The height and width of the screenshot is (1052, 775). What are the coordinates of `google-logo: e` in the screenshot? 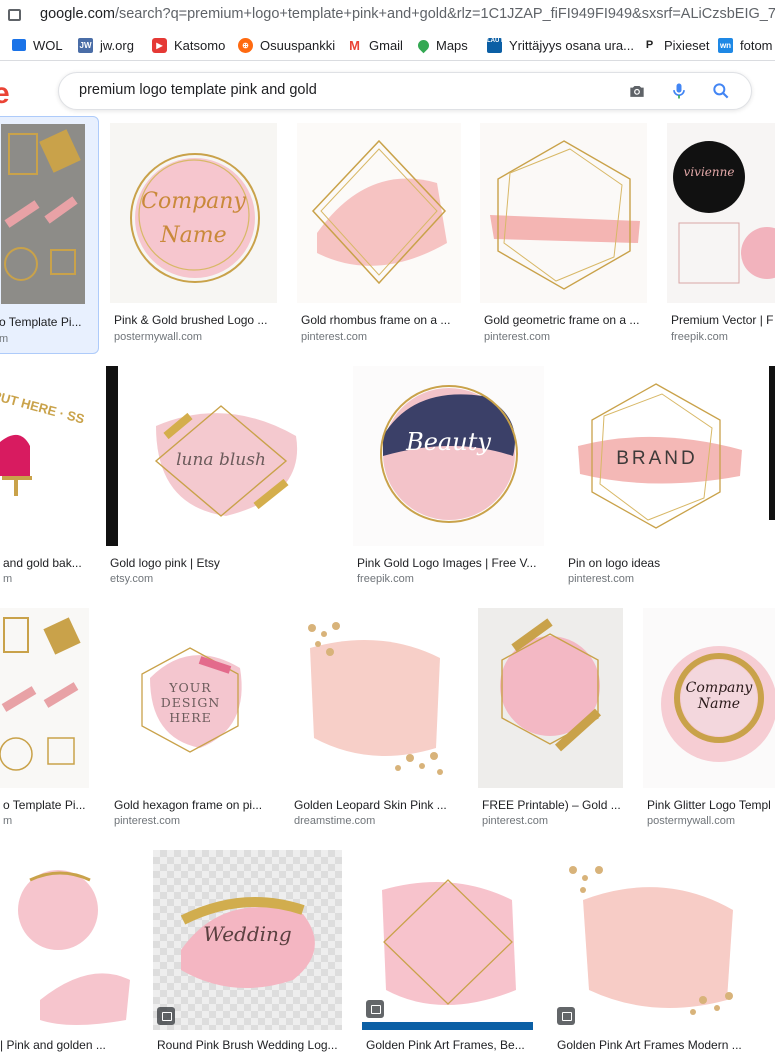 It's located at (5, 94).